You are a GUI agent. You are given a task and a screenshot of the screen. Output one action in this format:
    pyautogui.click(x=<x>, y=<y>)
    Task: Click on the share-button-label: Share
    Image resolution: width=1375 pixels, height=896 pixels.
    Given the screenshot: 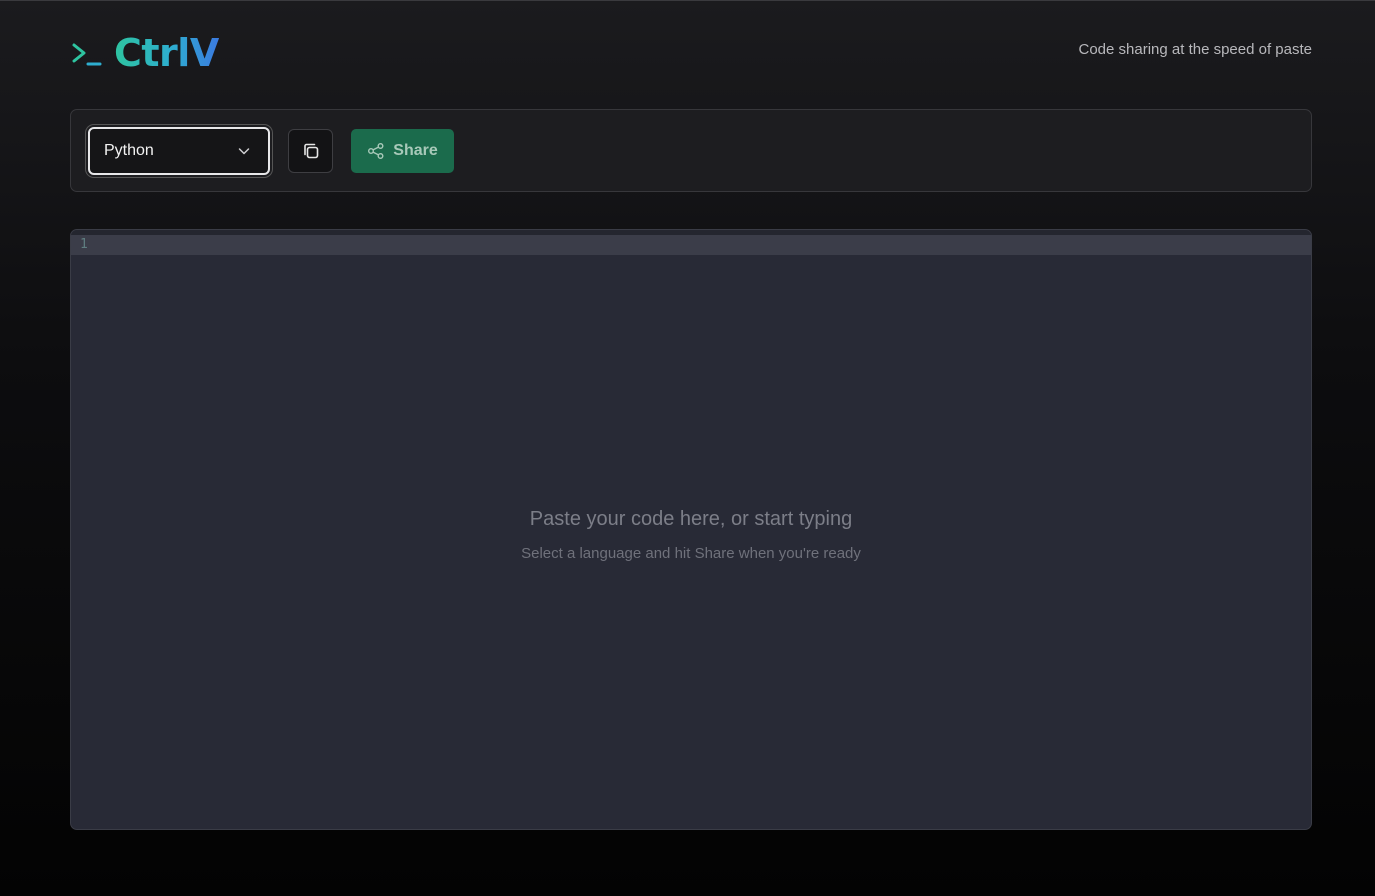 What is the action you would take?
    pyautogui.click(x=415, y=150)
    